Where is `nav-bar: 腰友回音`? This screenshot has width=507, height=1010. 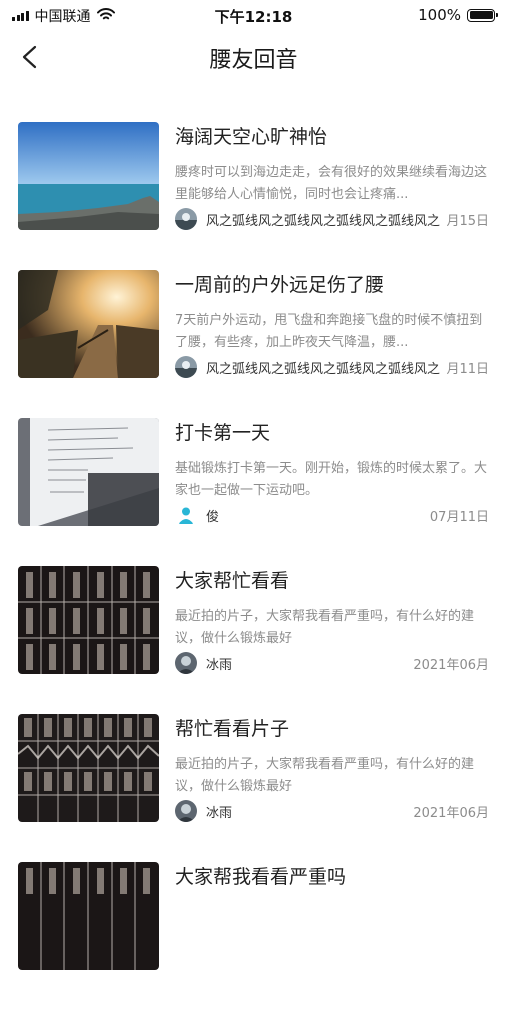
nav-bar: 腰友回音 is located at coordinates (253, 57).